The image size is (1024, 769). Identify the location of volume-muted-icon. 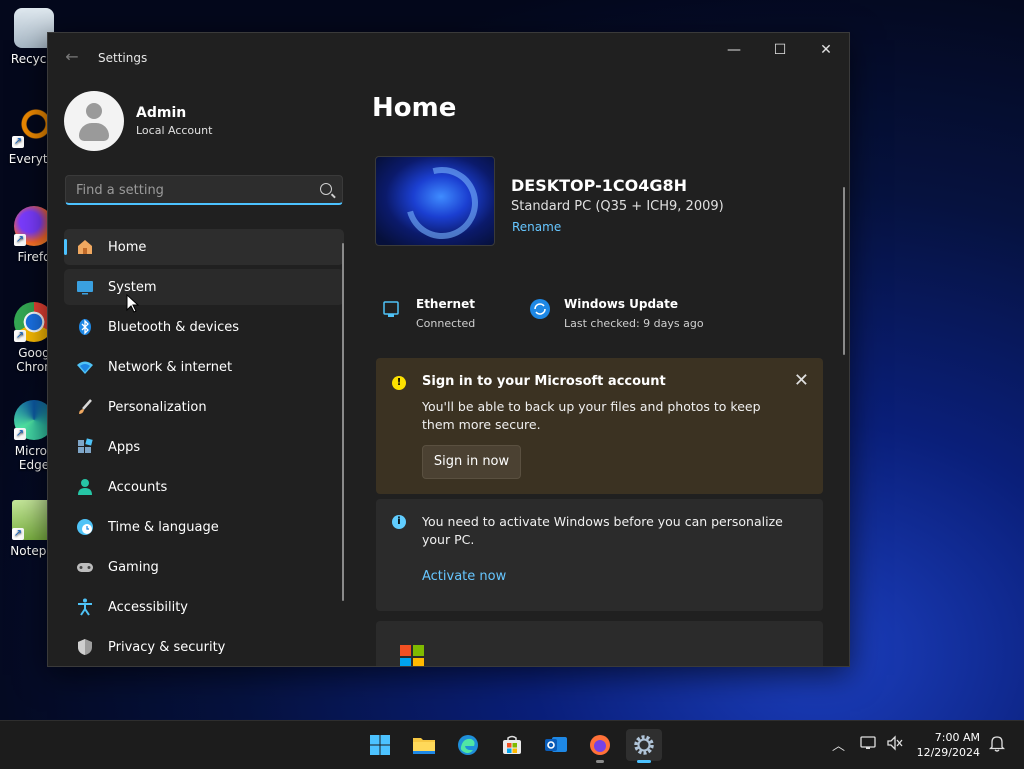
(895, 745).